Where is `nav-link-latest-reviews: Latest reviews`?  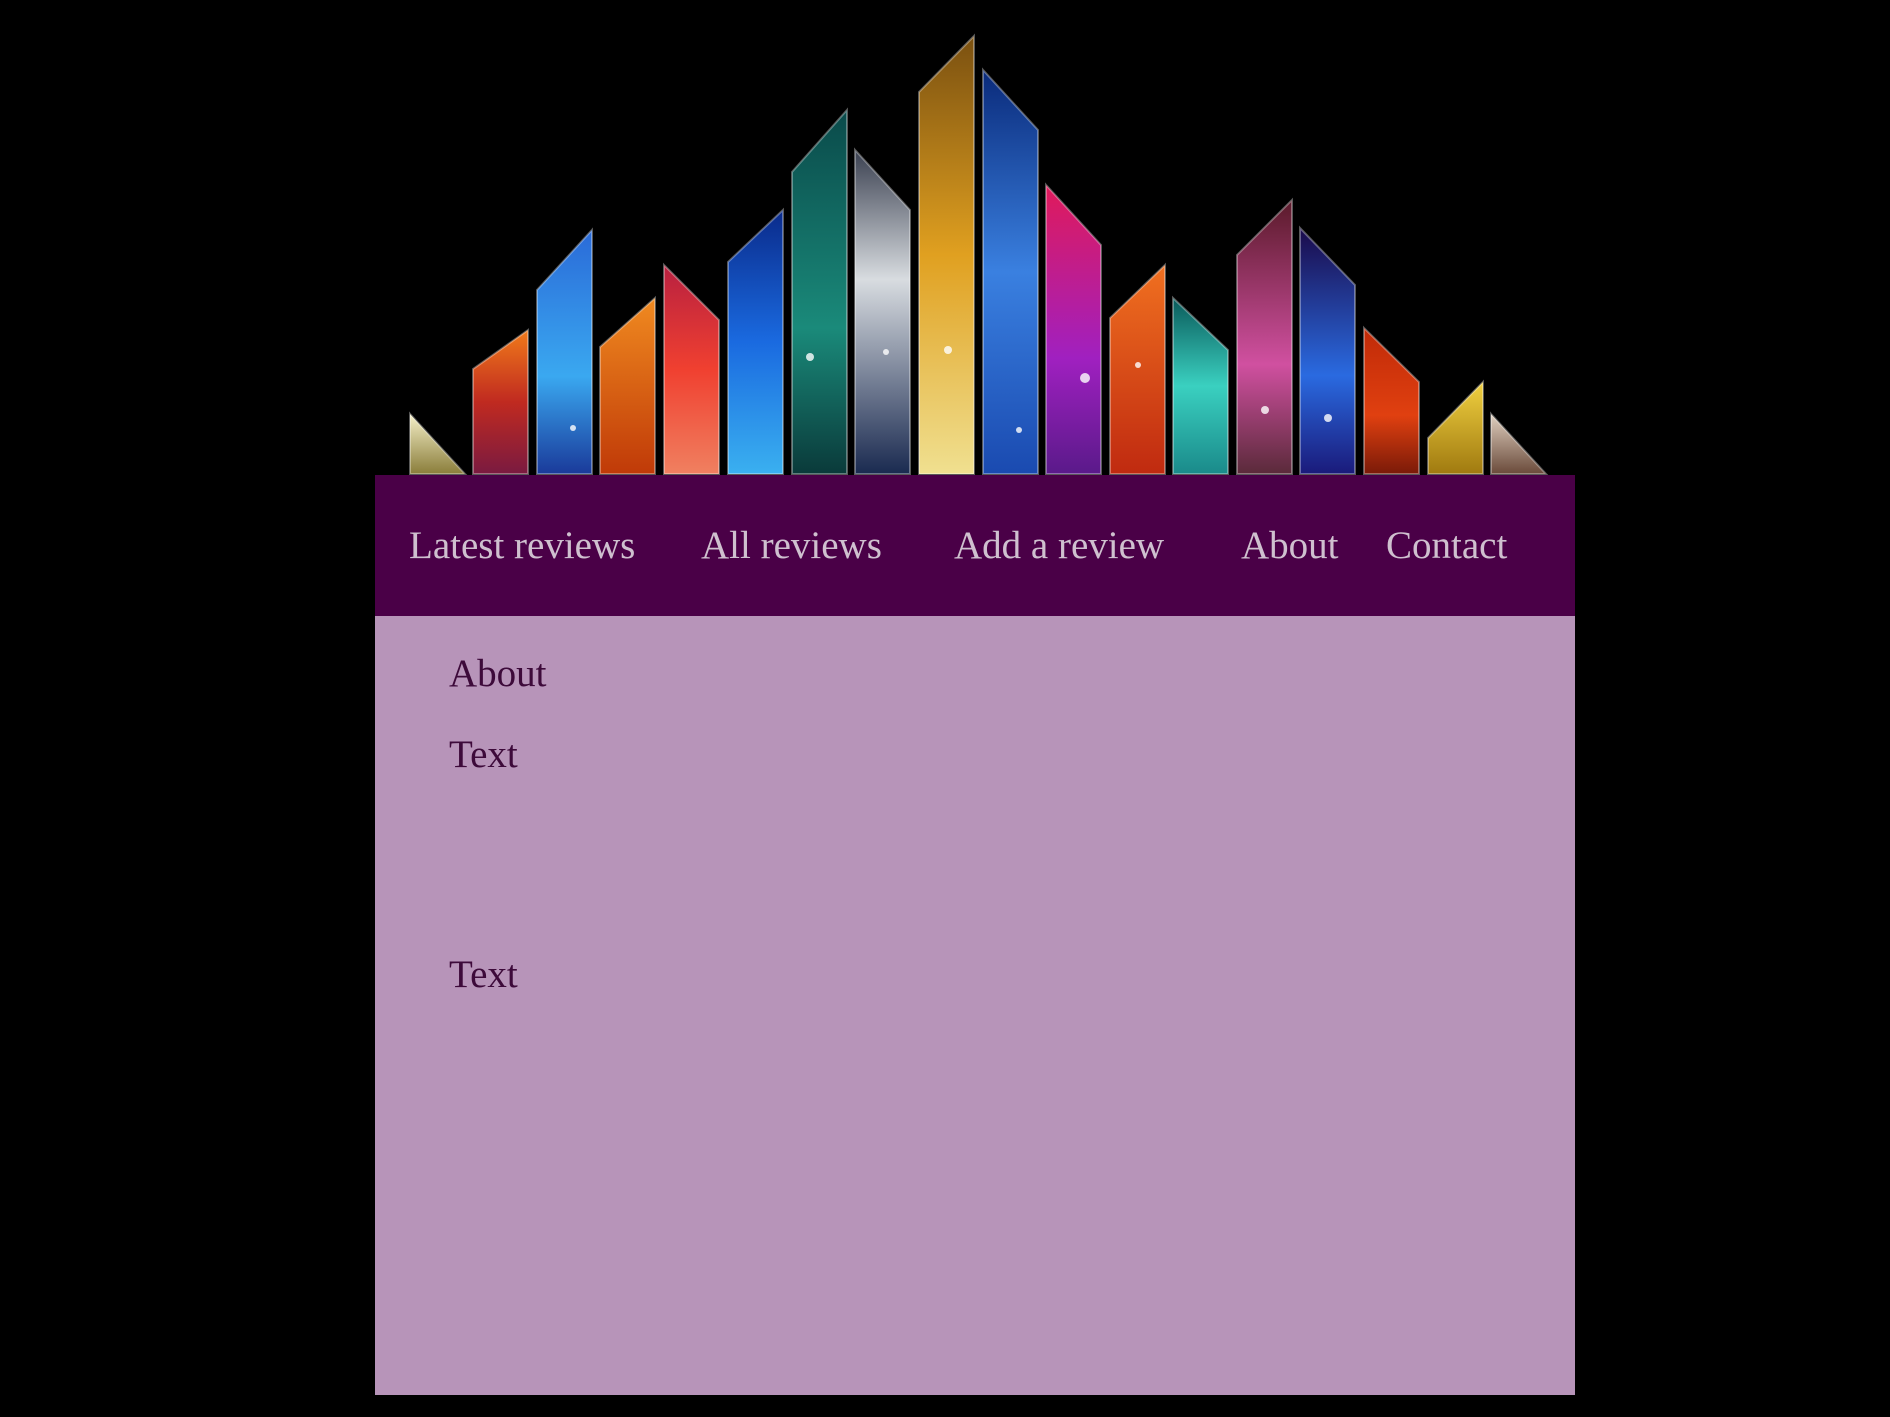 nav-link-latest-reviews: Latest reviews is located at coordinates (522, 546).